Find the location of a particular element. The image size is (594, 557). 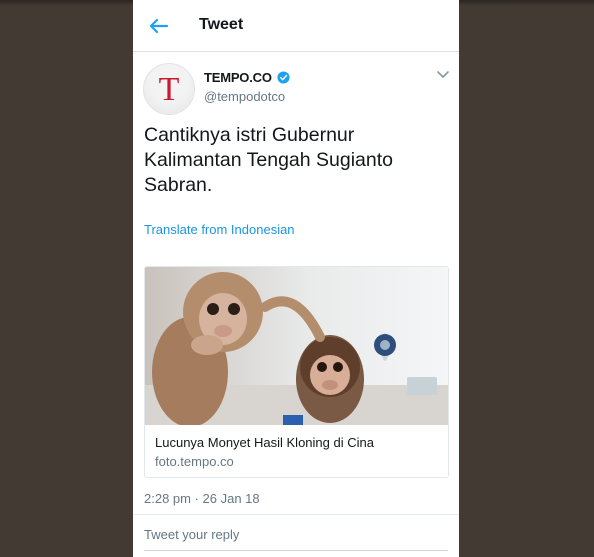

avatar-letter: T is located at coordinates (169, 89).